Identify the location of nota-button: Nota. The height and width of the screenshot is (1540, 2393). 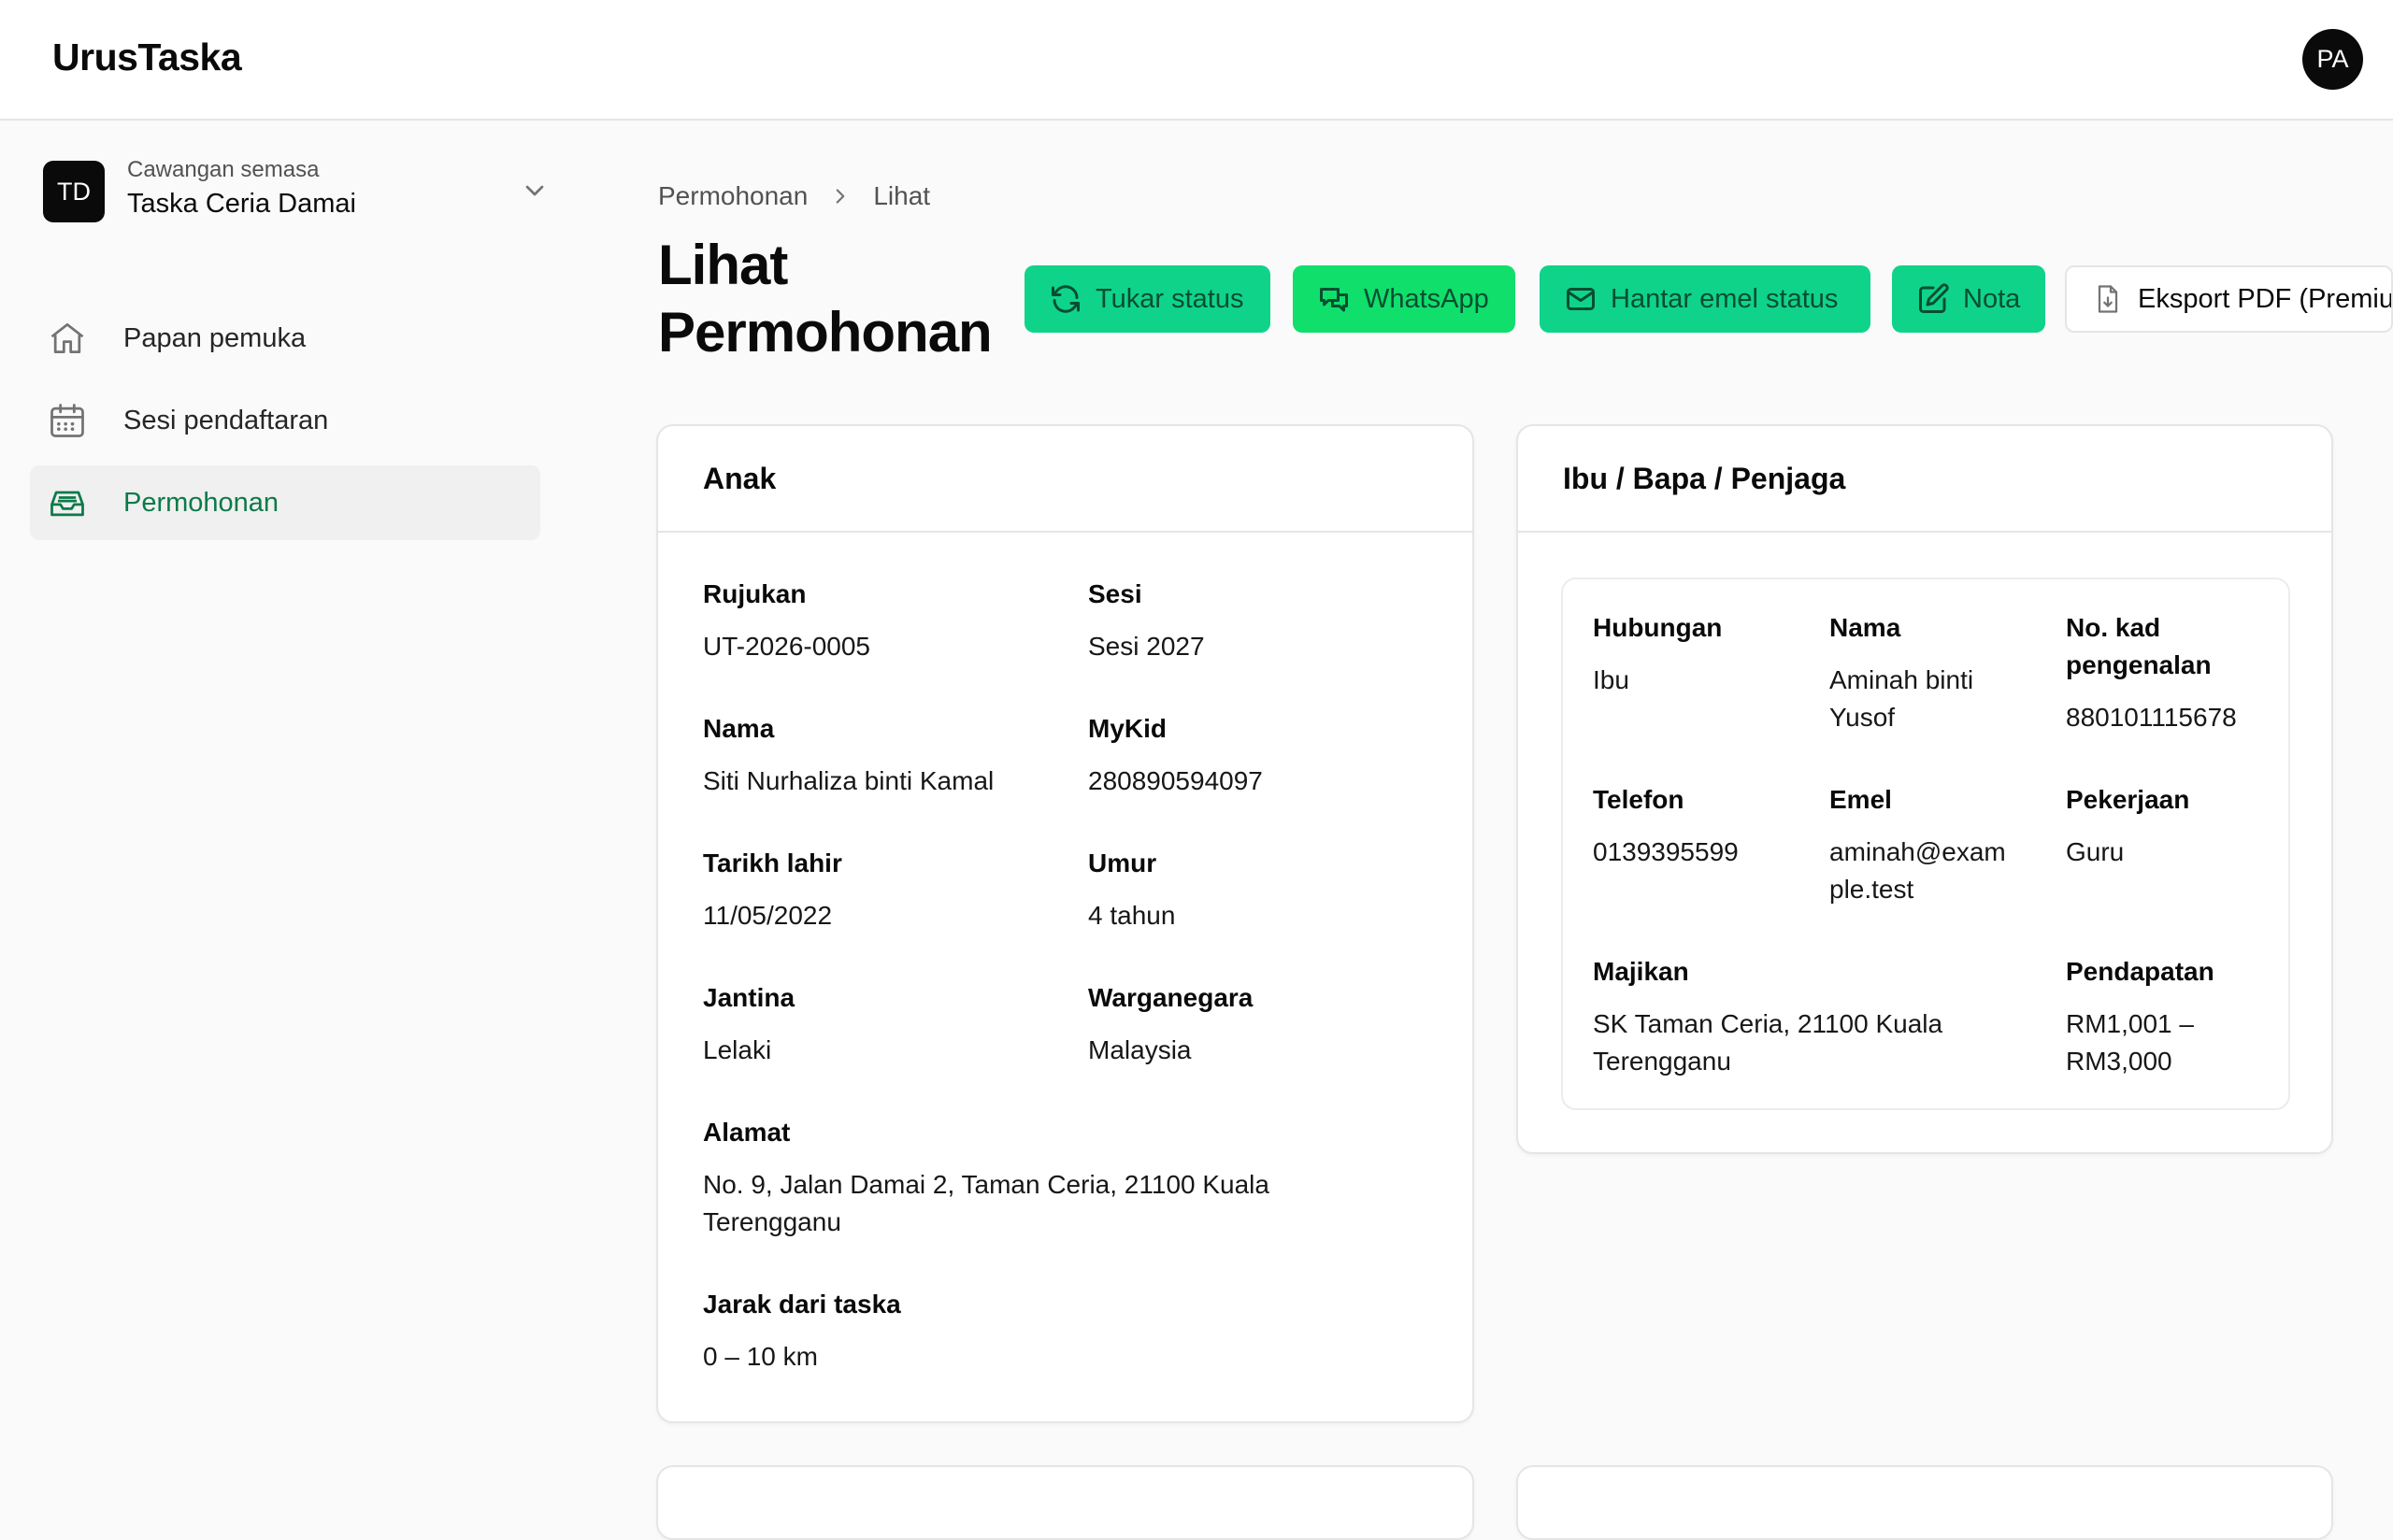
(1969, 299).